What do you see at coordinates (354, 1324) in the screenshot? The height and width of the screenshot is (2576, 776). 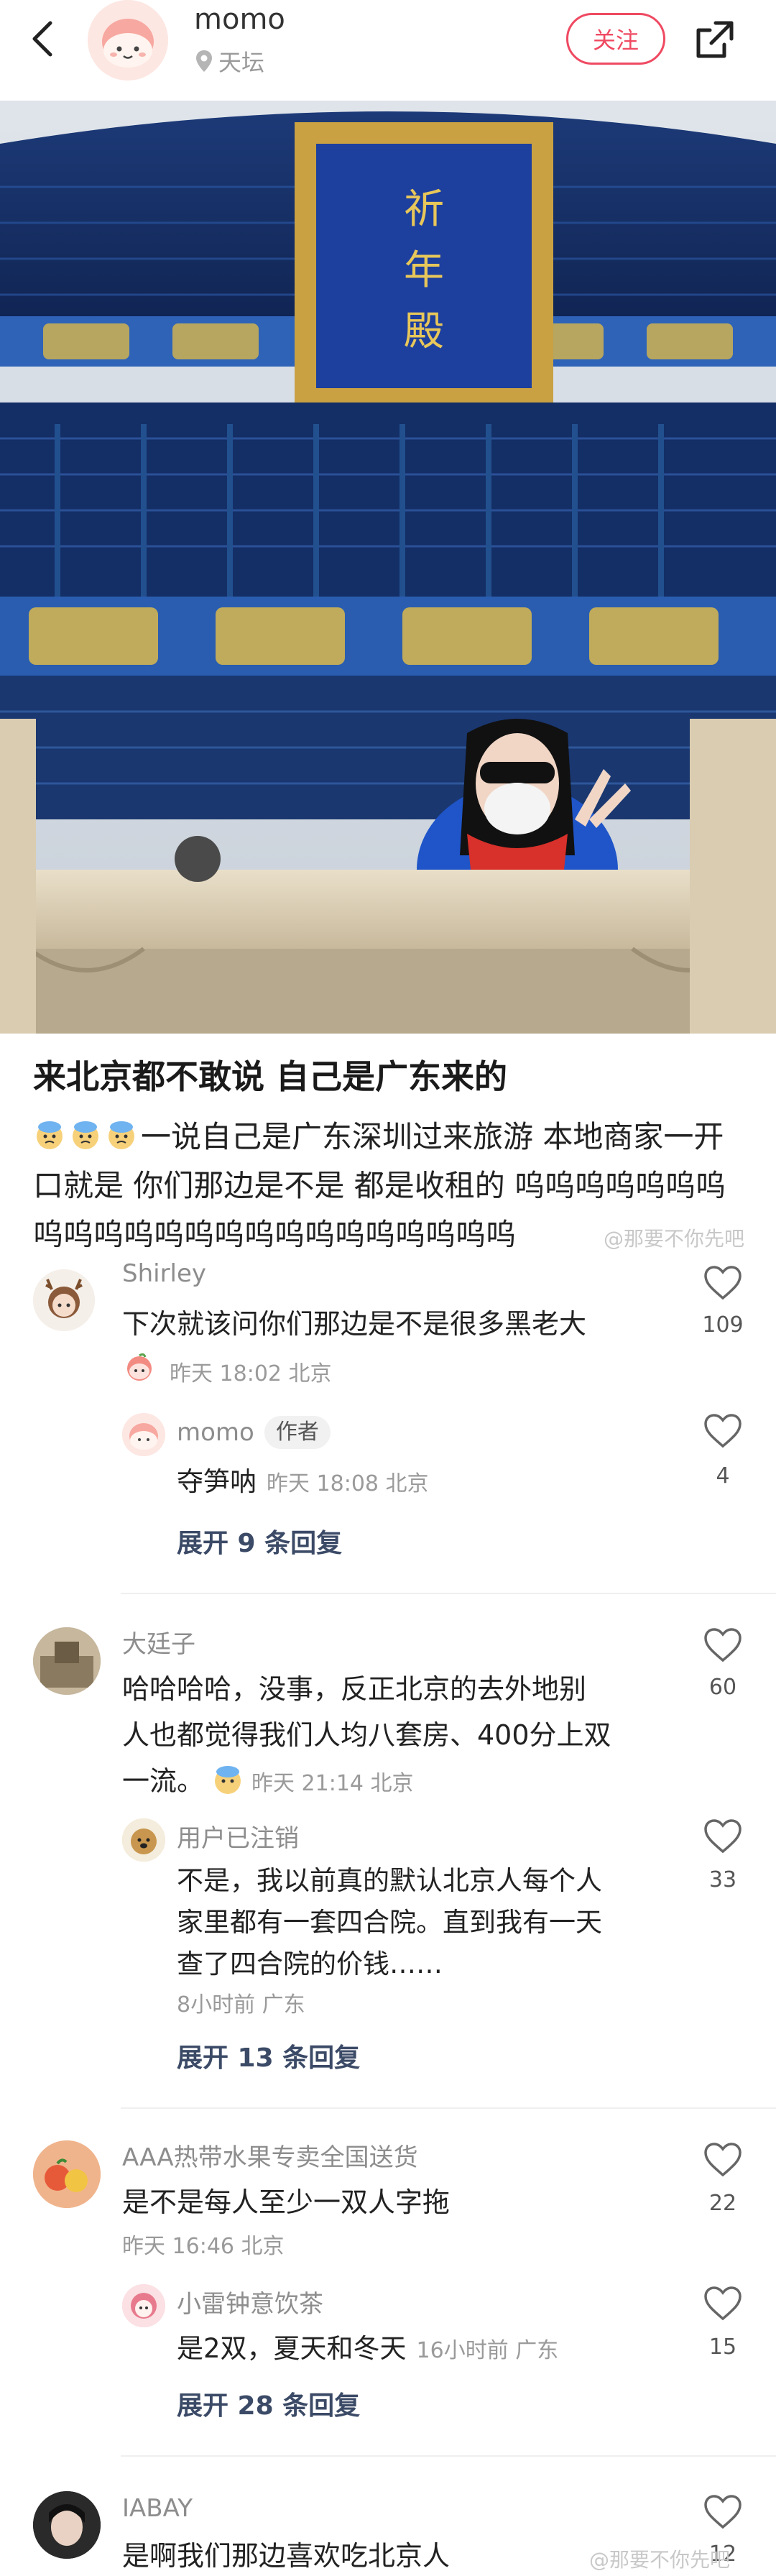 I see `comment-text: 下次就该问你们那边是不是很多黑老大` at bounding box center [354, 1324].